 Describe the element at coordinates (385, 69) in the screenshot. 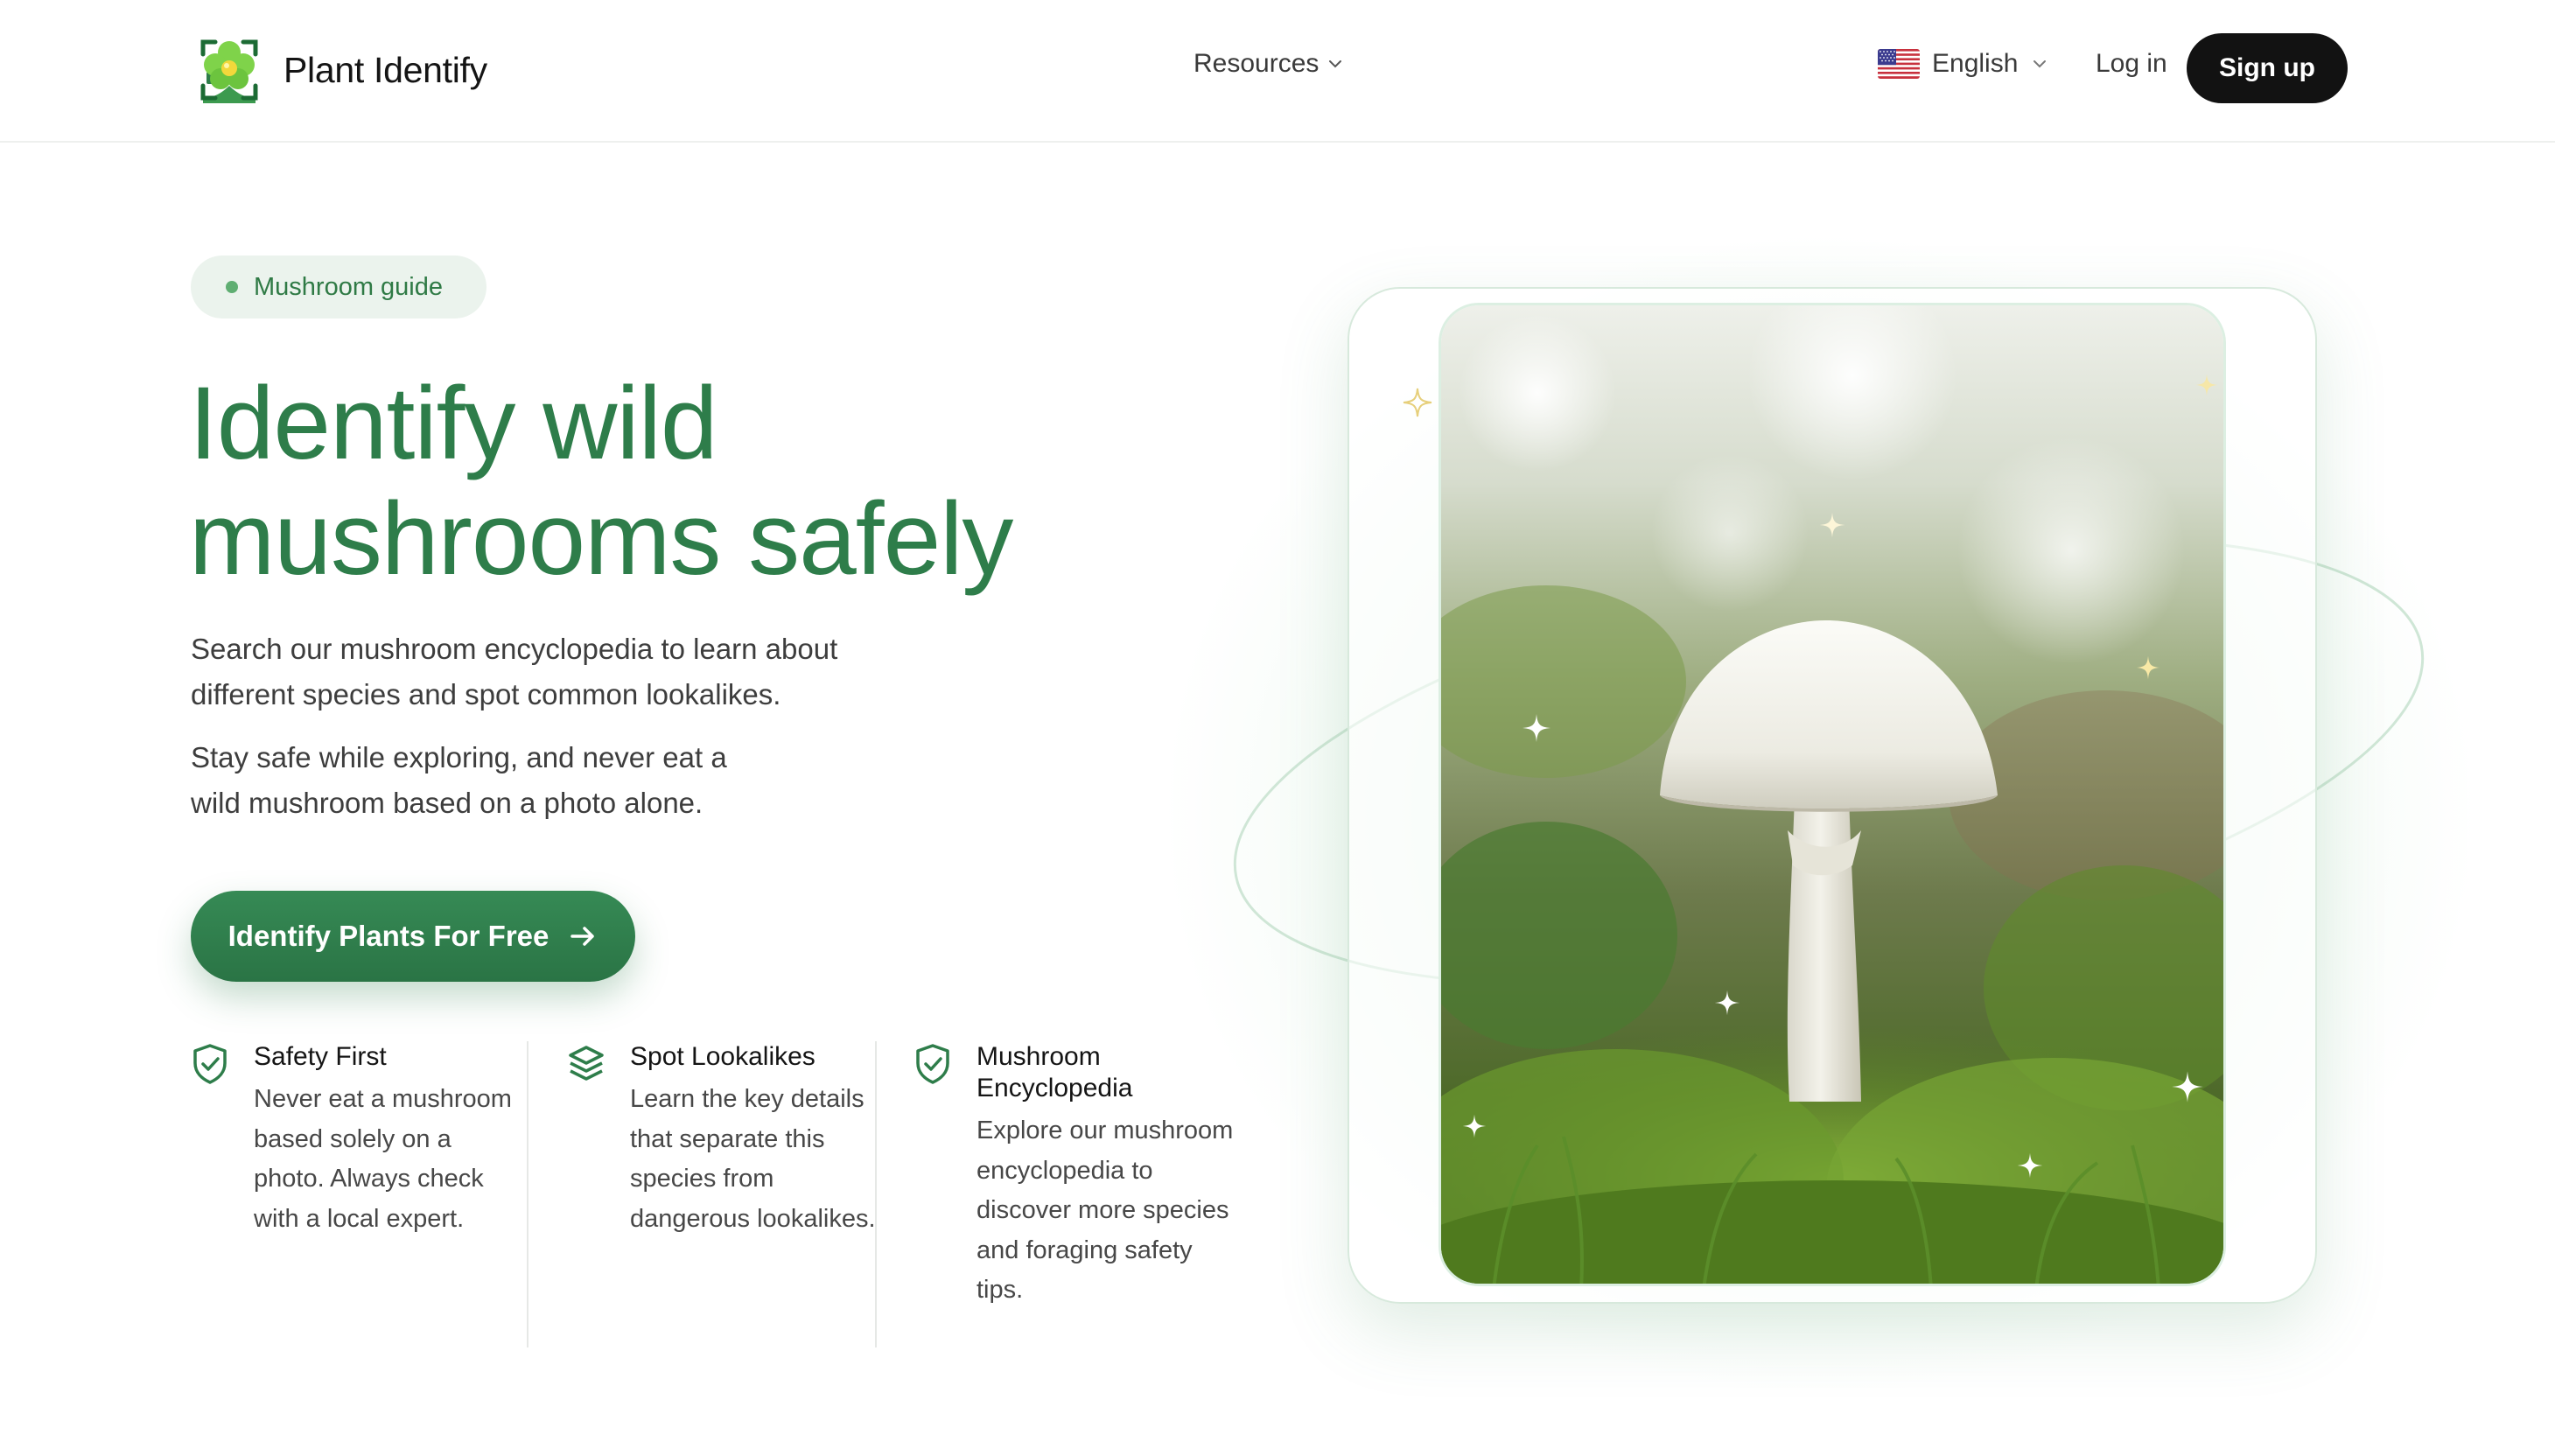

I see `brand-name: Plant Identify` at that location.